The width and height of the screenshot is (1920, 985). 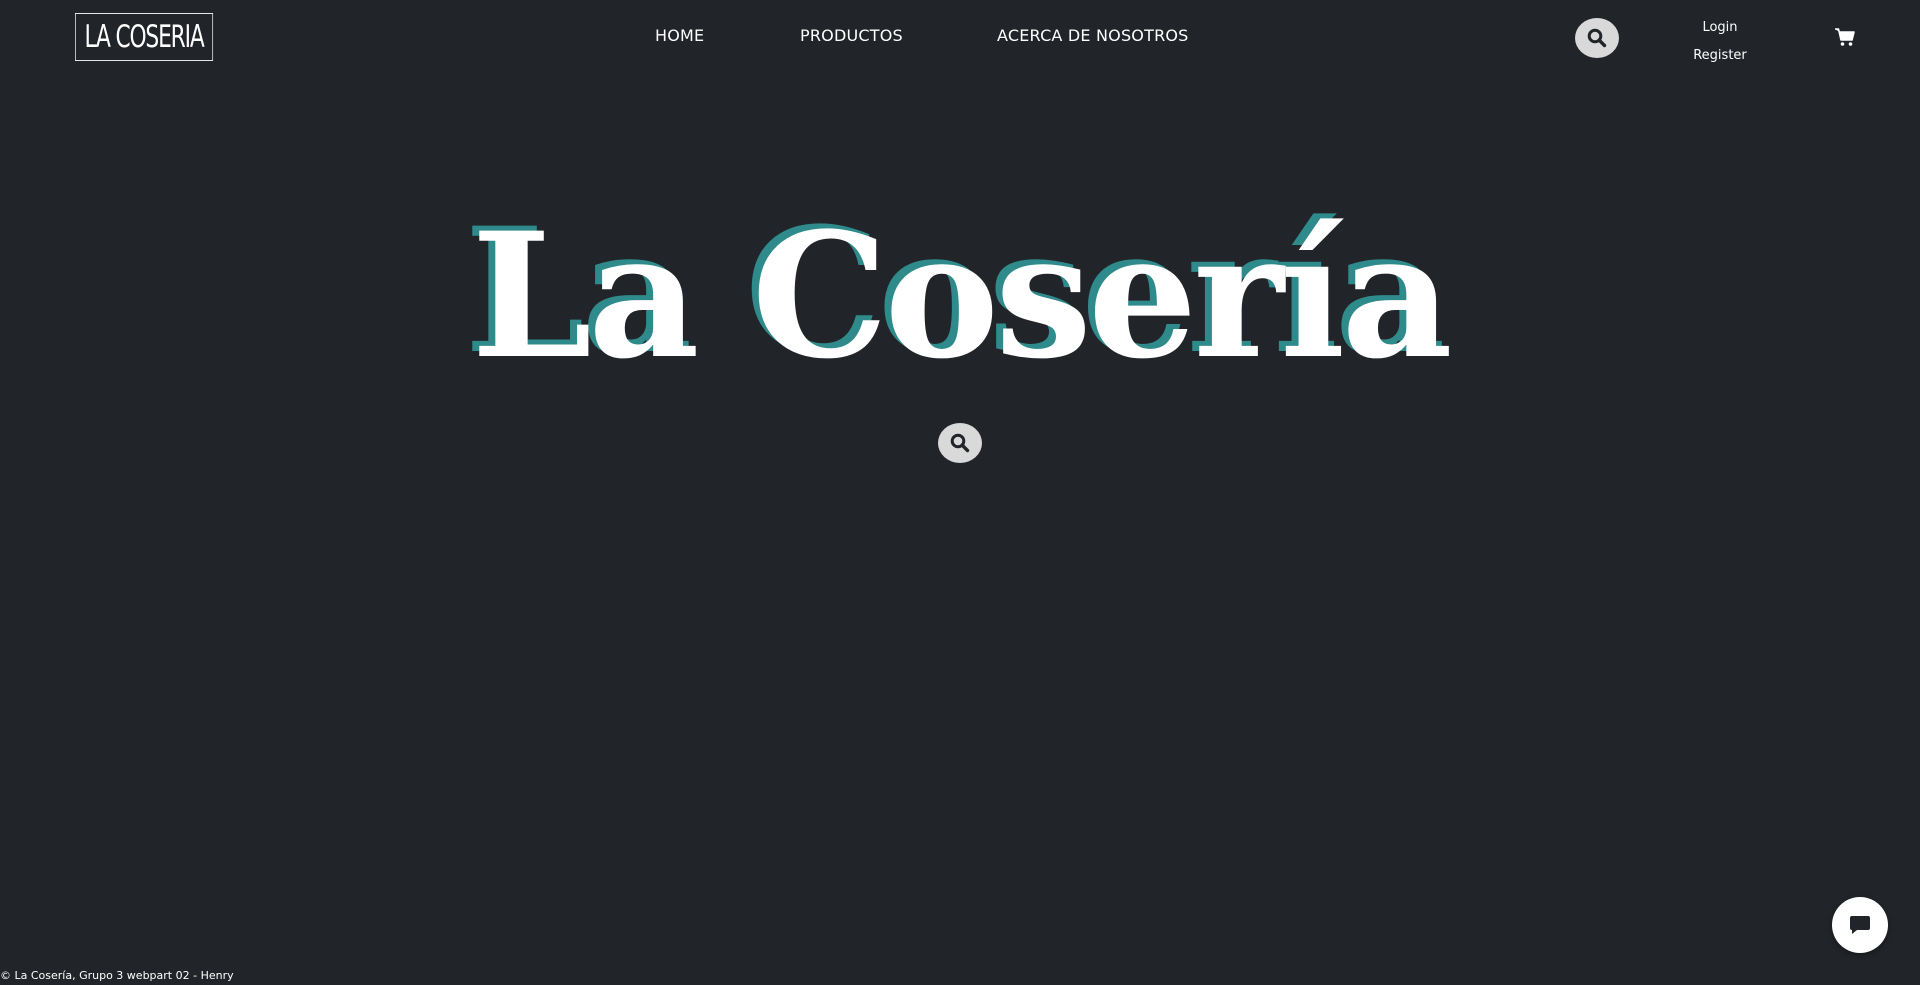 I want to click on header-search-button, so click(x=1597, y=38).